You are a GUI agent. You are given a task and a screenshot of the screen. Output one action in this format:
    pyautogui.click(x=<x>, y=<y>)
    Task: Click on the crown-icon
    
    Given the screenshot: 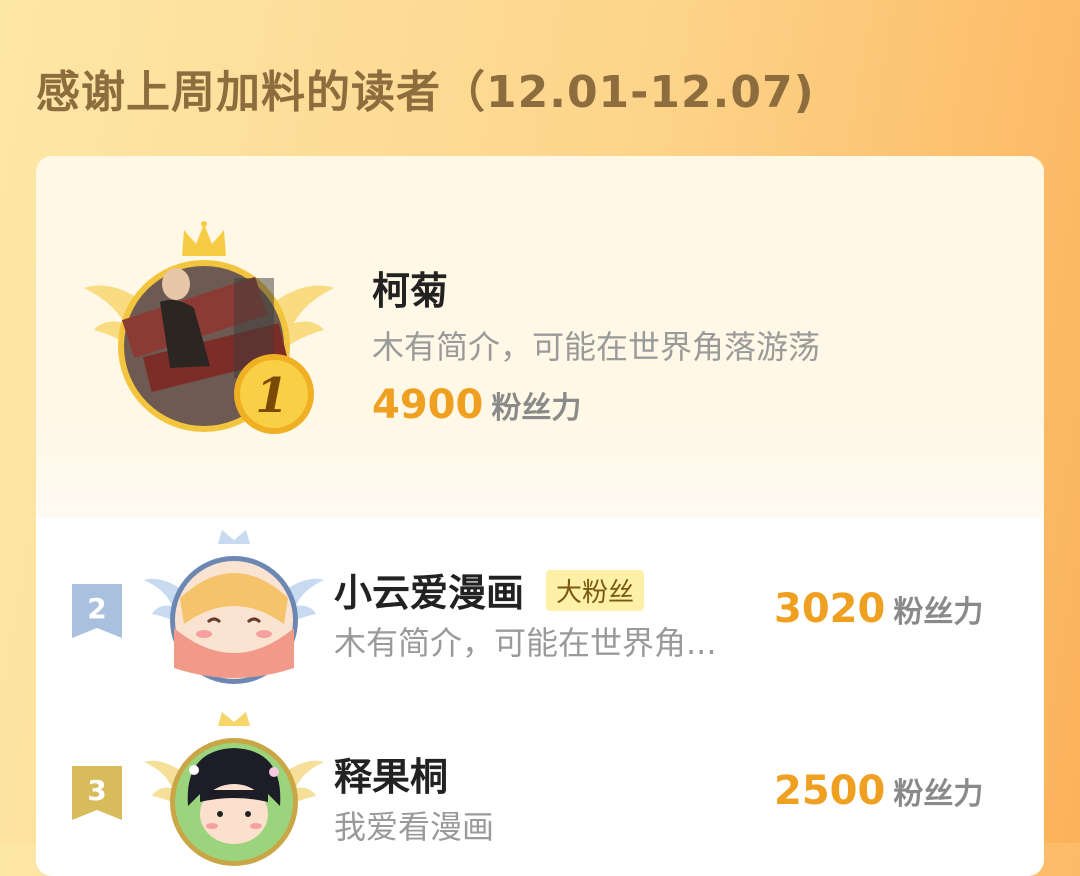 What is the action you would take?
    pyautogui.click(x=204, y=238)
    